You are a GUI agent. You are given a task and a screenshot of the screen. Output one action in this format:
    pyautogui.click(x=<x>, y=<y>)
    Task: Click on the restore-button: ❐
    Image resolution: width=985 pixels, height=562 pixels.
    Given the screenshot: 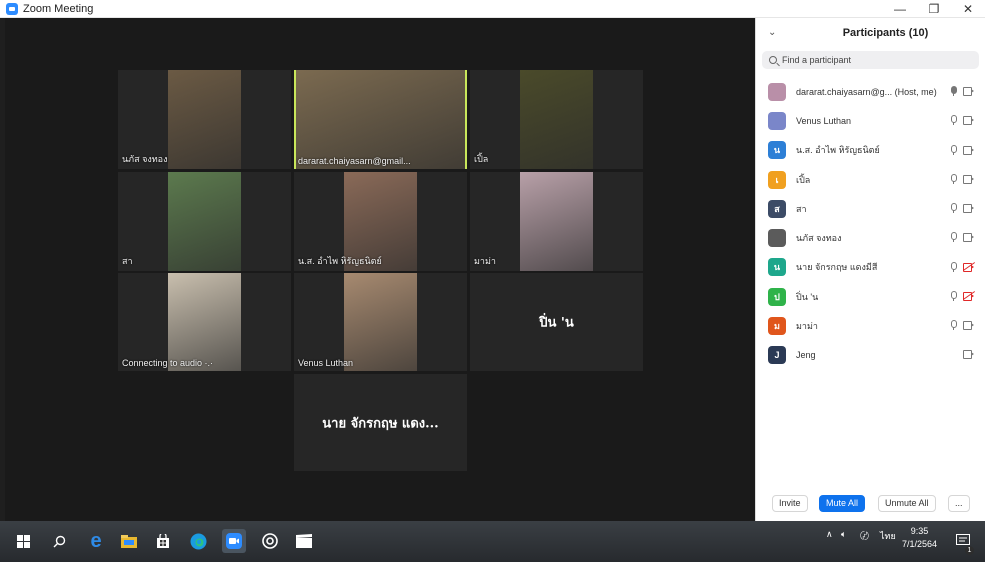 What is the action you would take?
    pyautogui.click(x=934, y=9)
    